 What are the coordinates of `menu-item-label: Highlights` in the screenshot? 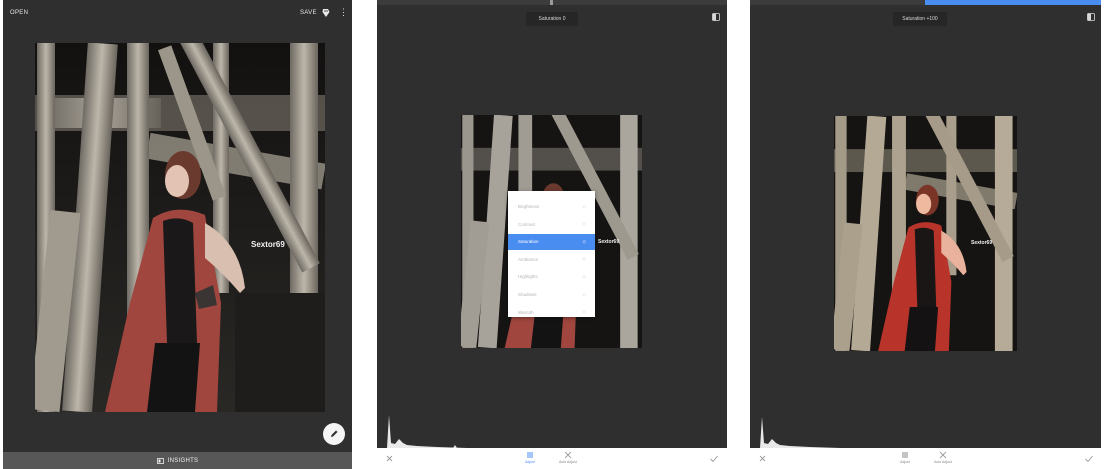 It's located at (528, 277).